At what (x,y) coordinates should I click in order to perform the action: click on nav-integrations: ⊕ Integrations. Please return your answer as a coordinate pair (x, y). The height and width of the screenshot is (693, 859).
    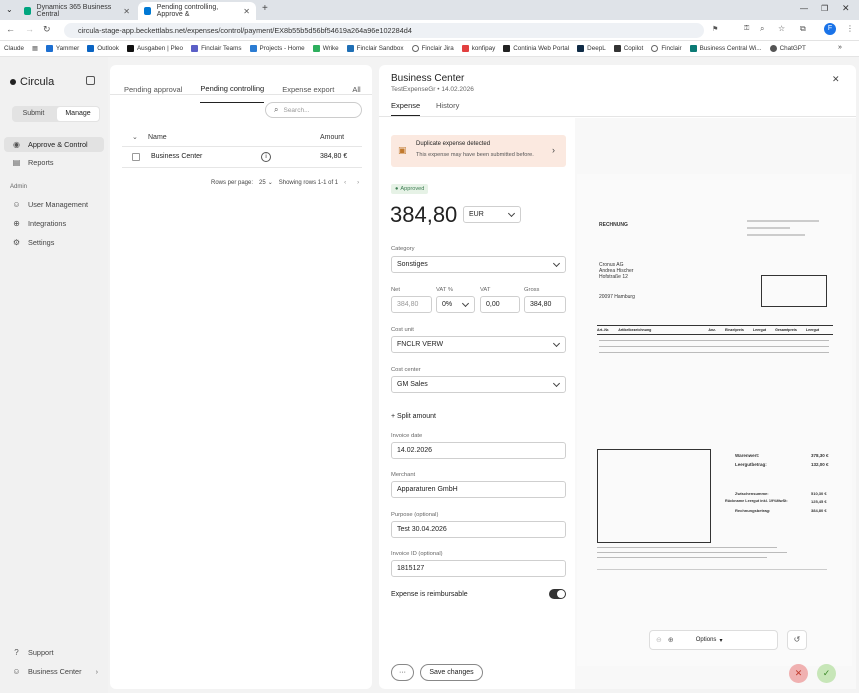
    Looking at the image, I should click on (54, 223).